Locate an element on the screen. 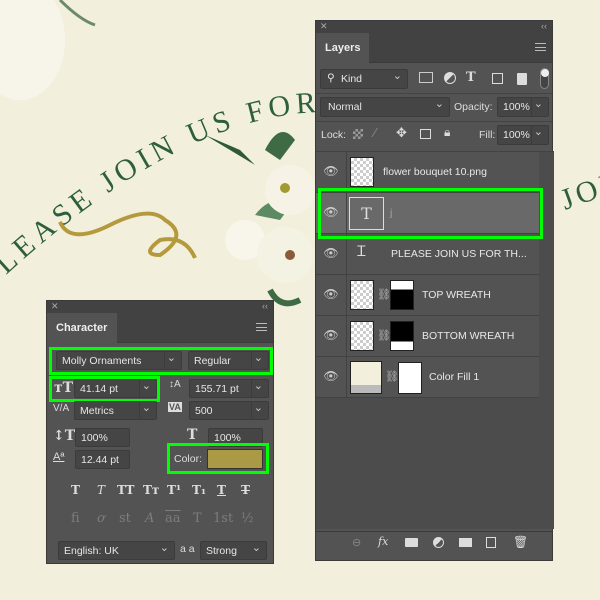 Image resolution: width=600 pixels, height=600 pixels. tracking-value: 500 is located at coordinates (204, 411).